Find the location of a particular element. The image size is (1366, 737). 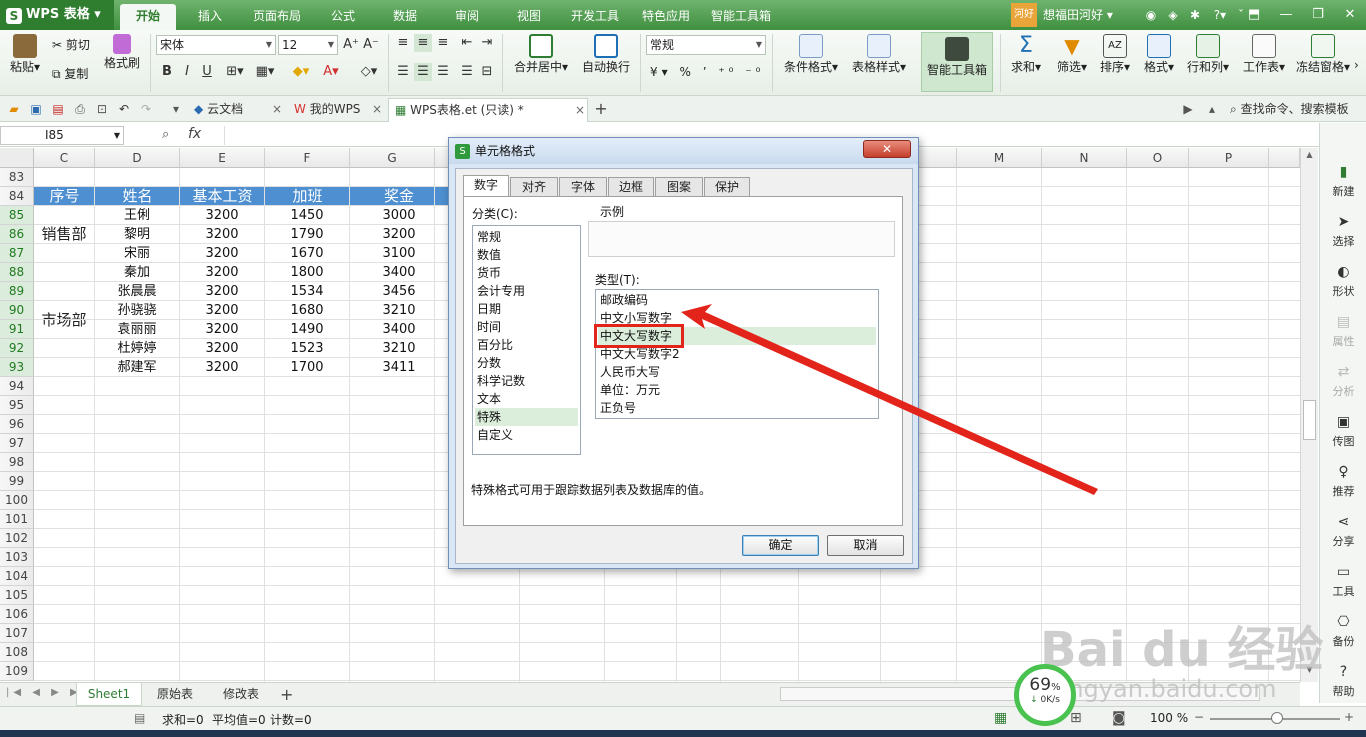

arrow-icon is located at coordinates (889, 399).